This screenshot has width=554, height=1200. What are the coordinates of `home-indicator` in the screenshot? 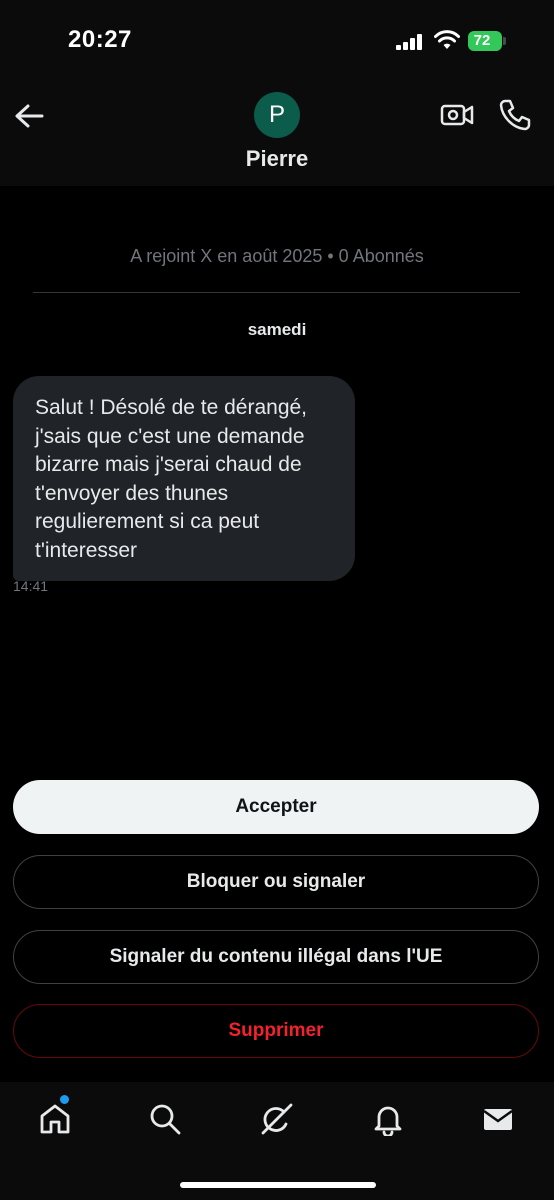 It's located at (278, 1185).